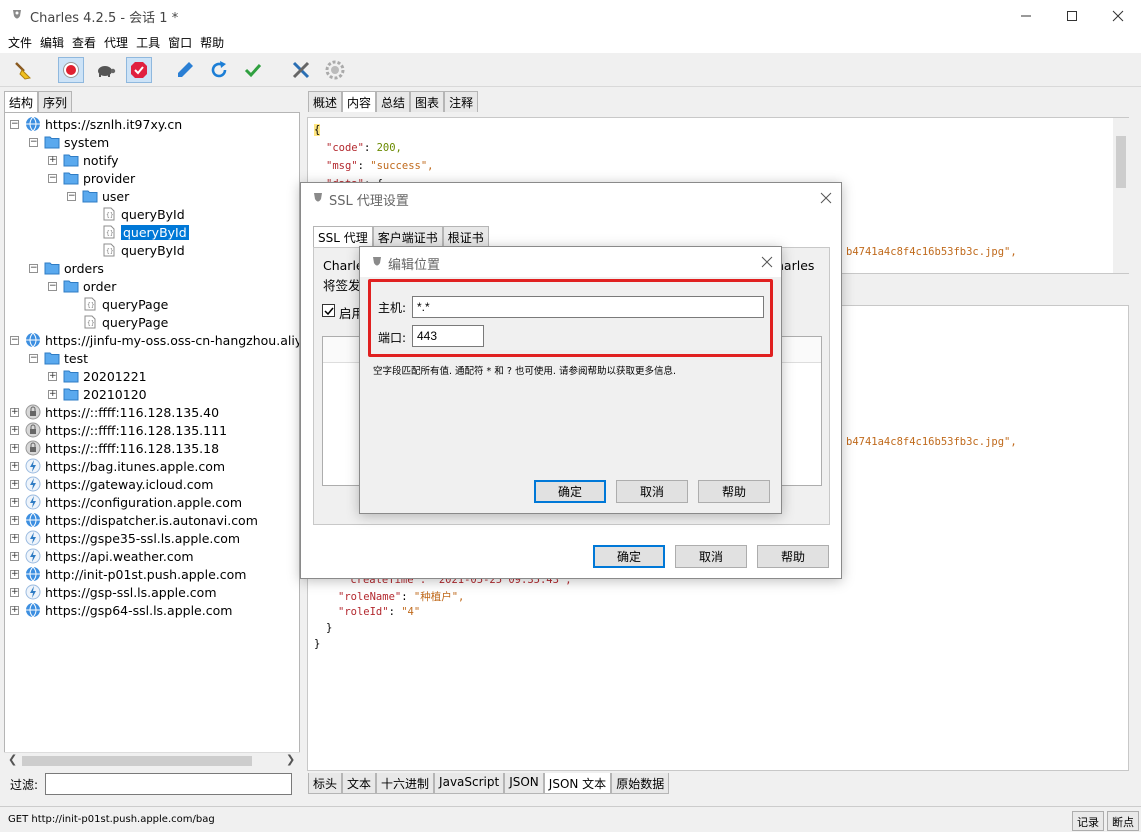 This screenshot has height=832, width=1141. I want to click on tab-contents: 内容, so click(359, 101).